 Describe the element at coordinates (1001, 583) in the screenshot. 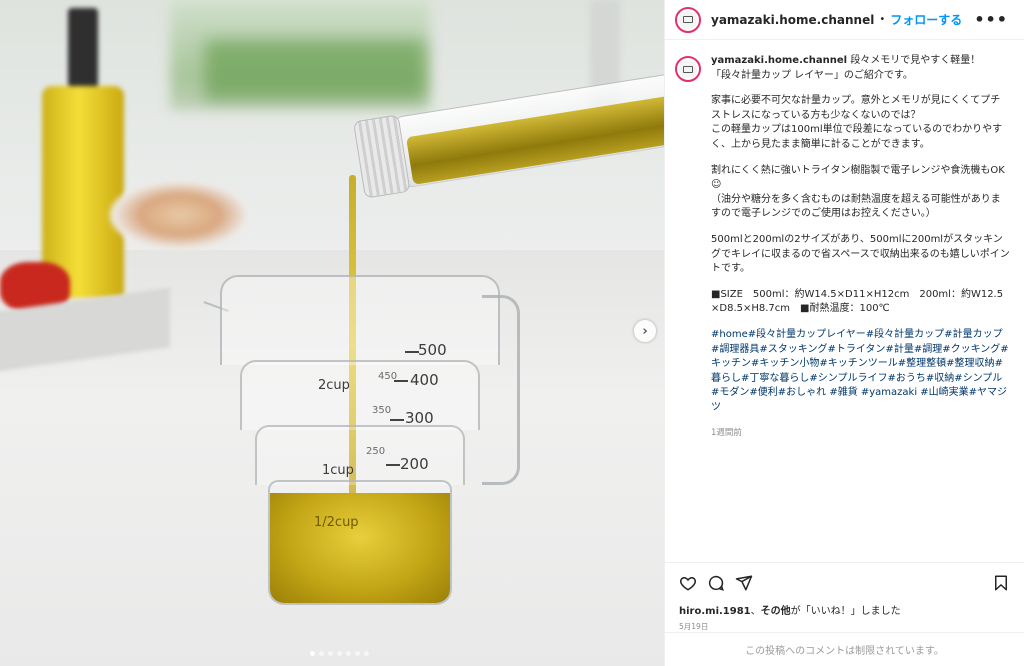

I see `bookmark-icon` at that location.